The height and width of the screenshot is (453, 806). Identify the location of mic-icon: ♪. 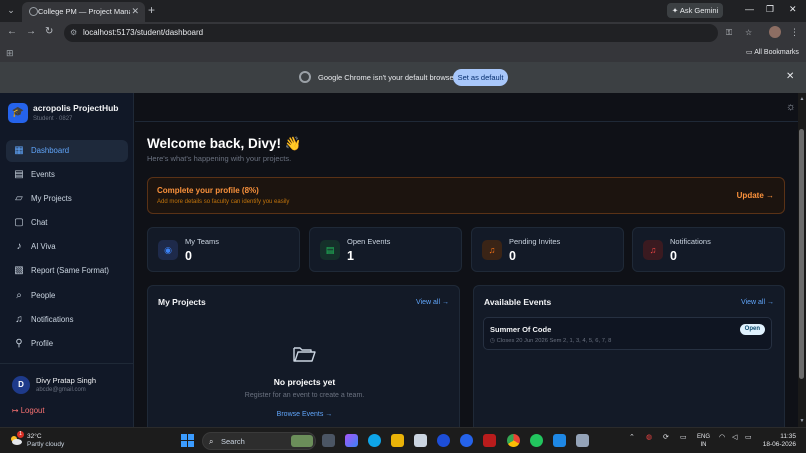
(19, 246).